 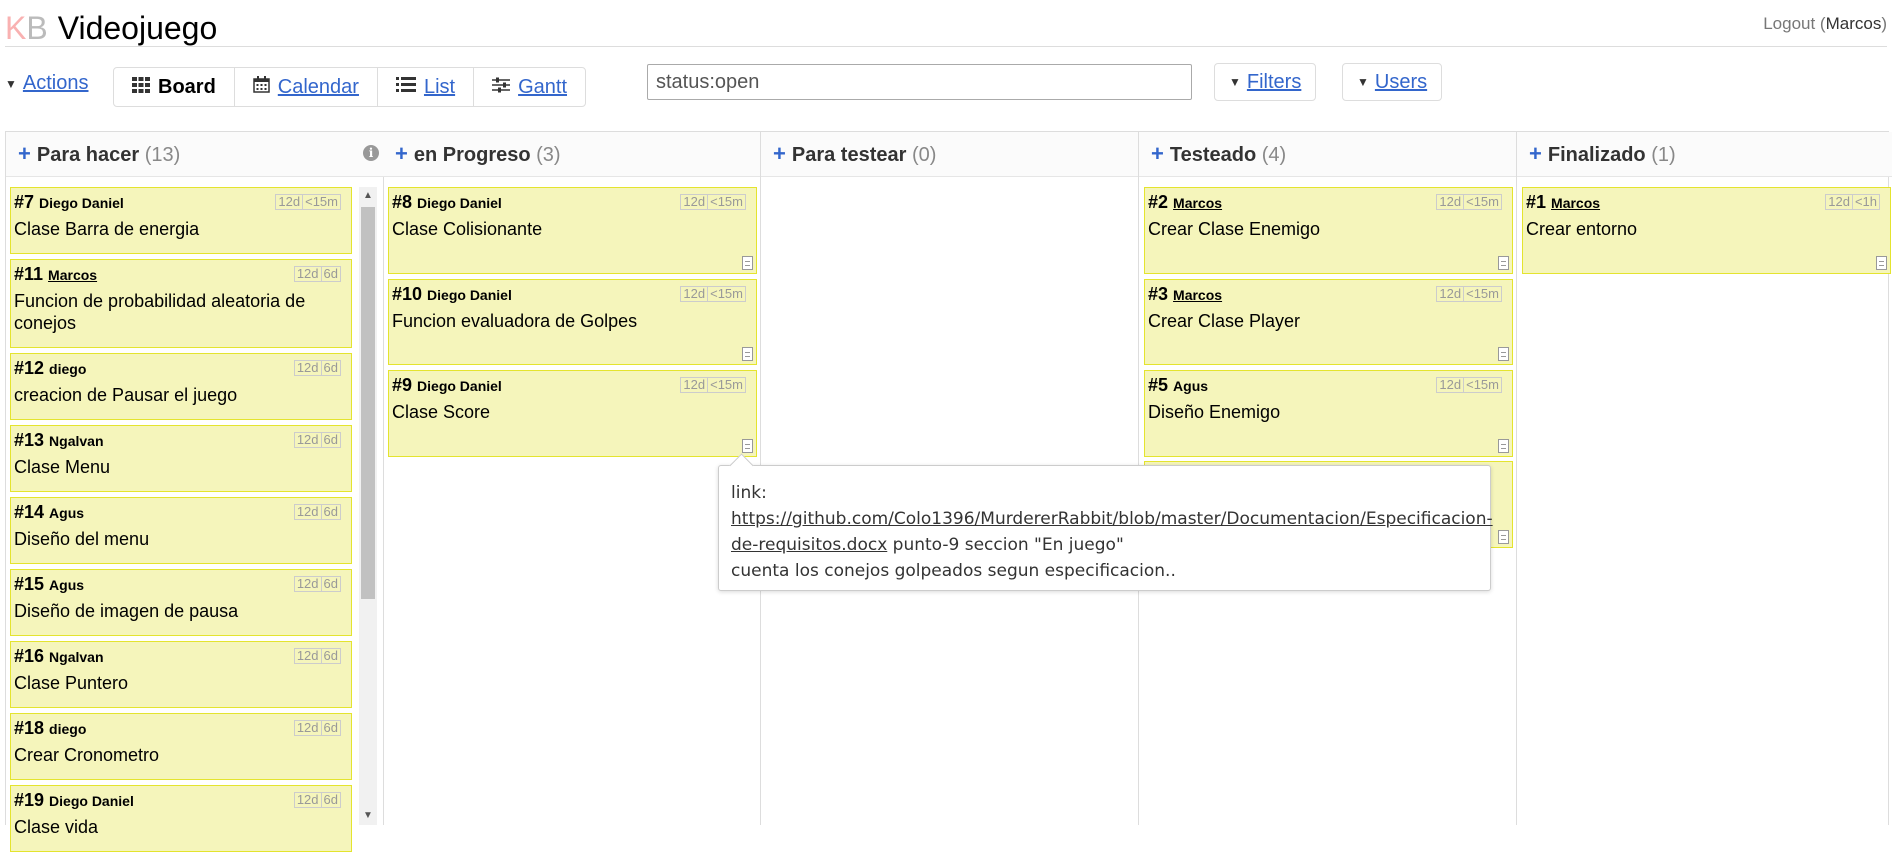 I want to click on task-card: #13 Ngalvan 12d 6d Clase Menu, so click(x=181, y=458).